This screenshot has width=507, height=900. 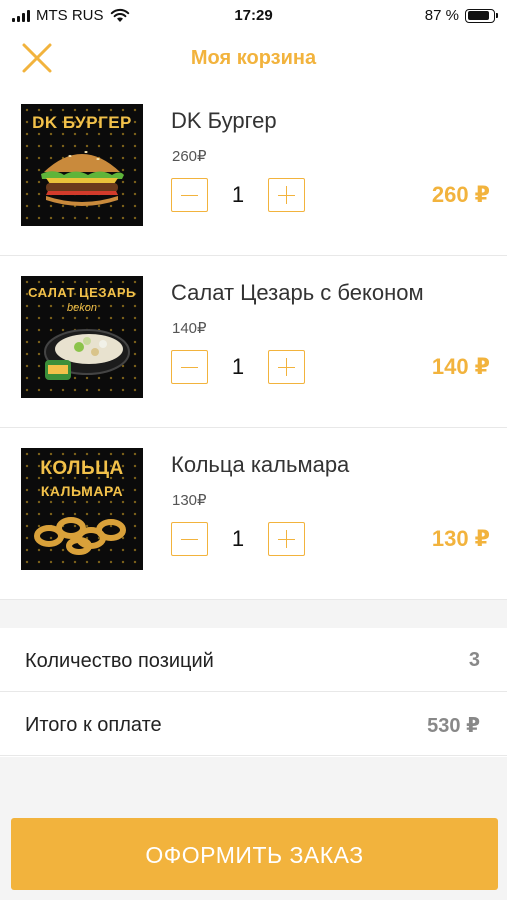 What do you see at coordinates (80, 536) in the screenshot?
I see `squid-rings-illustration` at bounding box center [80, 536].